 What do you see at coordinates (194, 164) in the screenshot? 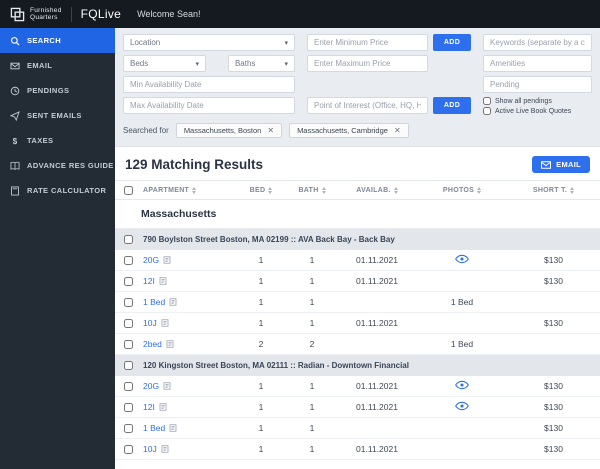
I see `results-count-title: 129 Matching Results` at bounding box center [194, 164].